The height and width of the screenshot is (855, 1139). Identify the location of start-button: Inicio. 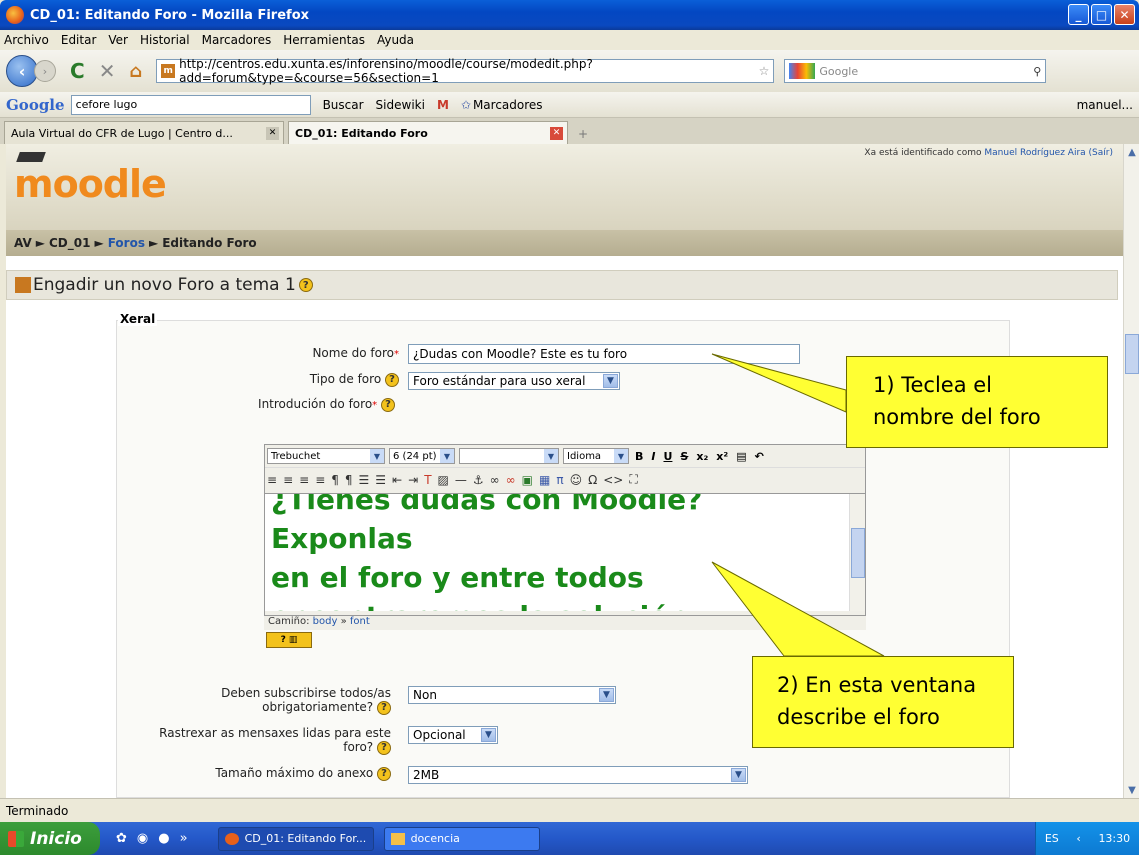
(50, 838).